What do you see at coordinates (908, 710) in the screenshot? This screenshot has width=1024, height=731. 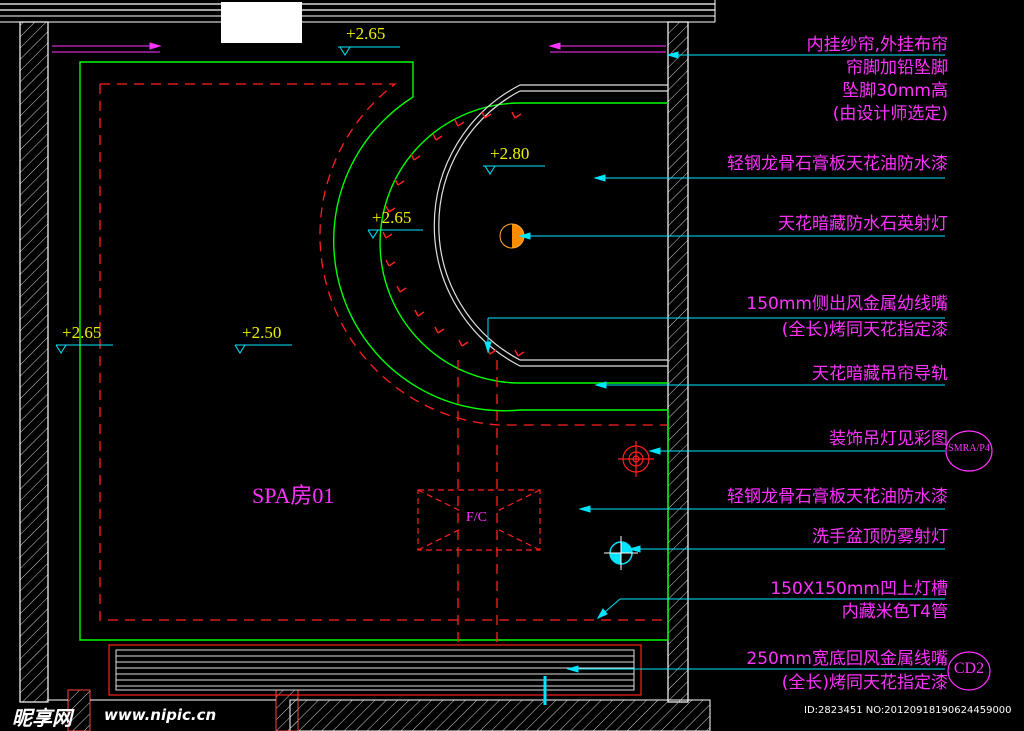 I see `watermark-id: ID:2823451 NO:20120918190624459000` at bounding box center [908, 710].